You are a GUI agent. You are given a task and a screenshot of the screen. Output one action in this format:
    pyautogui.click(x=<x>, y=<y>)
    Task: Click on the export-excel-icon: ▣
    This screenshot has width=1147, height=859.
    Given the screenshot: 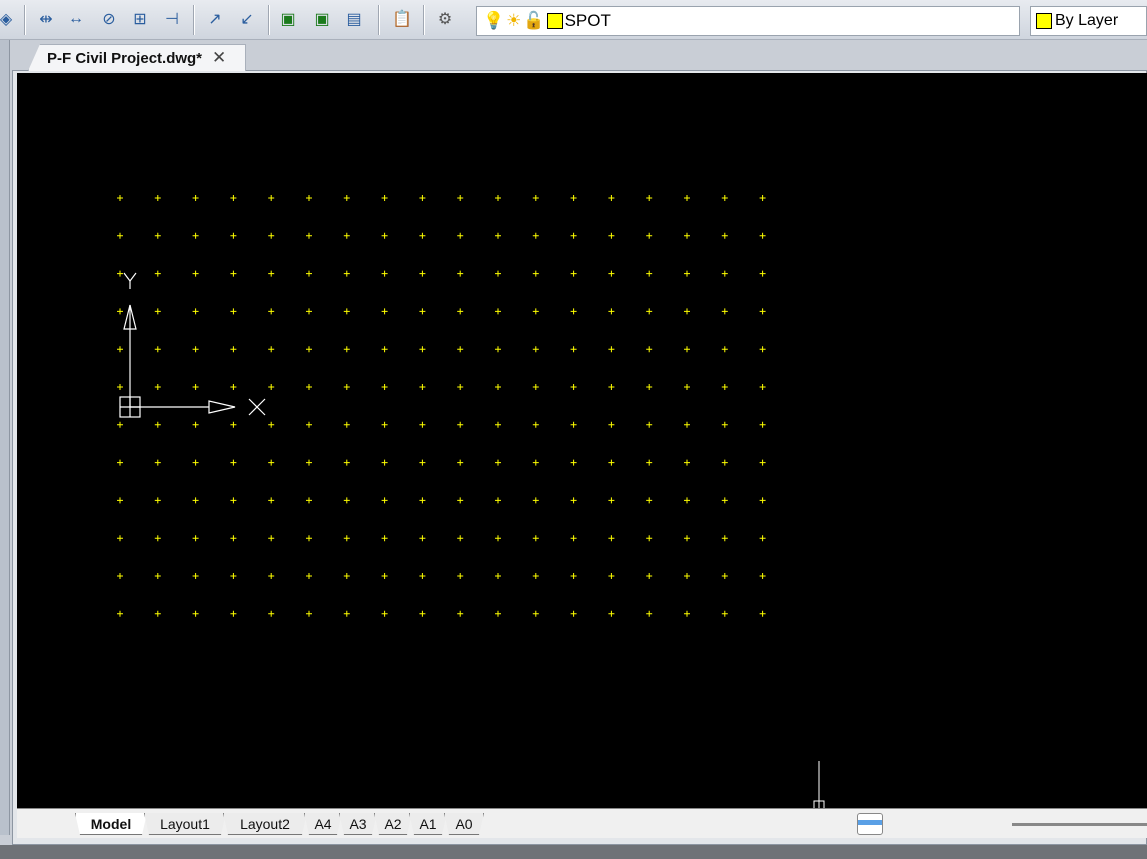 What is the action you would take?
    pyautogui.click(x=288, y=19)
    